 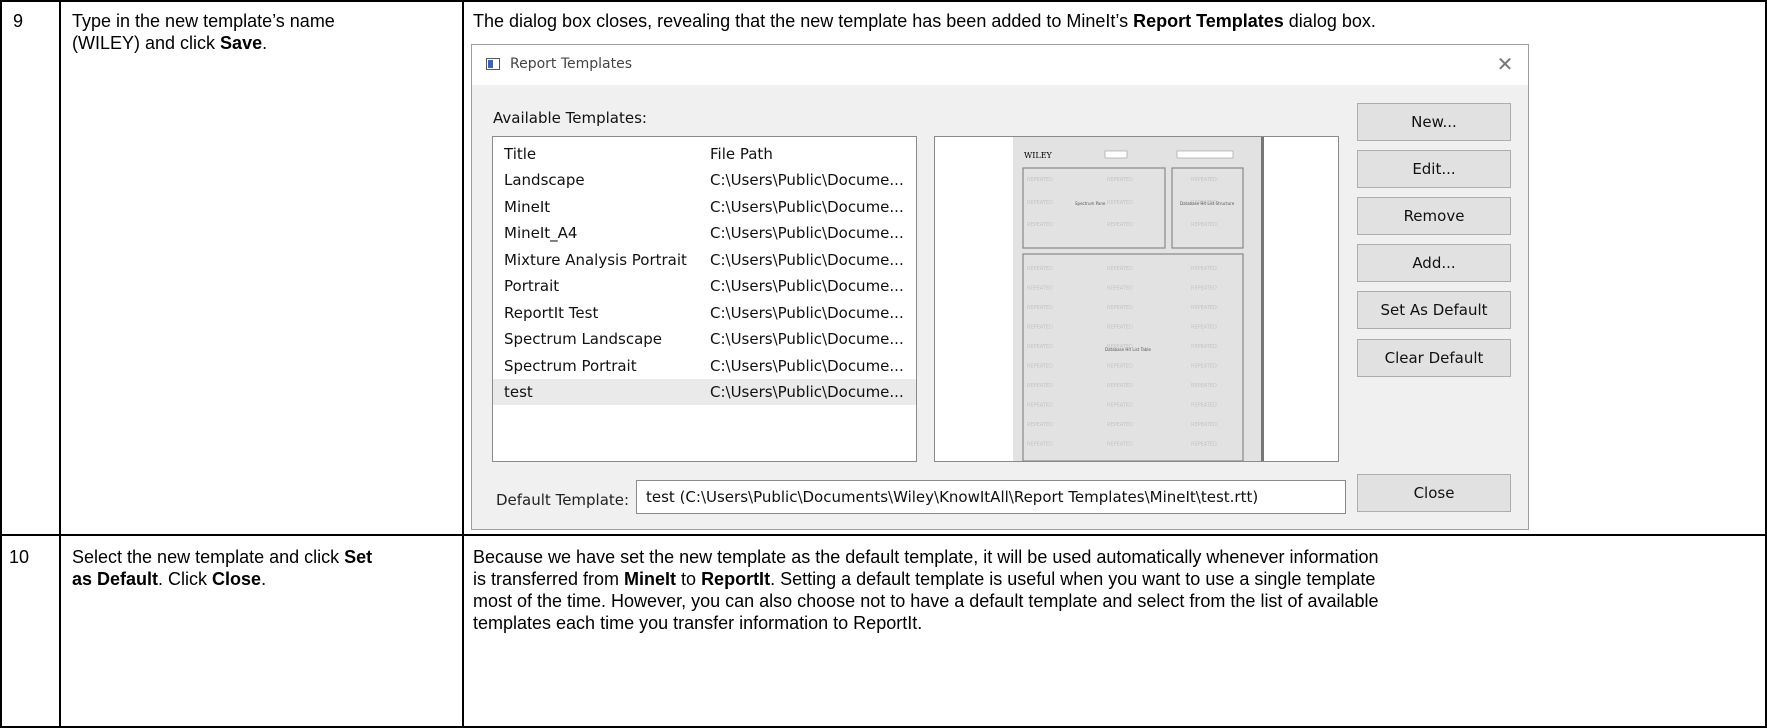 I want to click on instruction-bold: Set, so click(x=358, y=557).